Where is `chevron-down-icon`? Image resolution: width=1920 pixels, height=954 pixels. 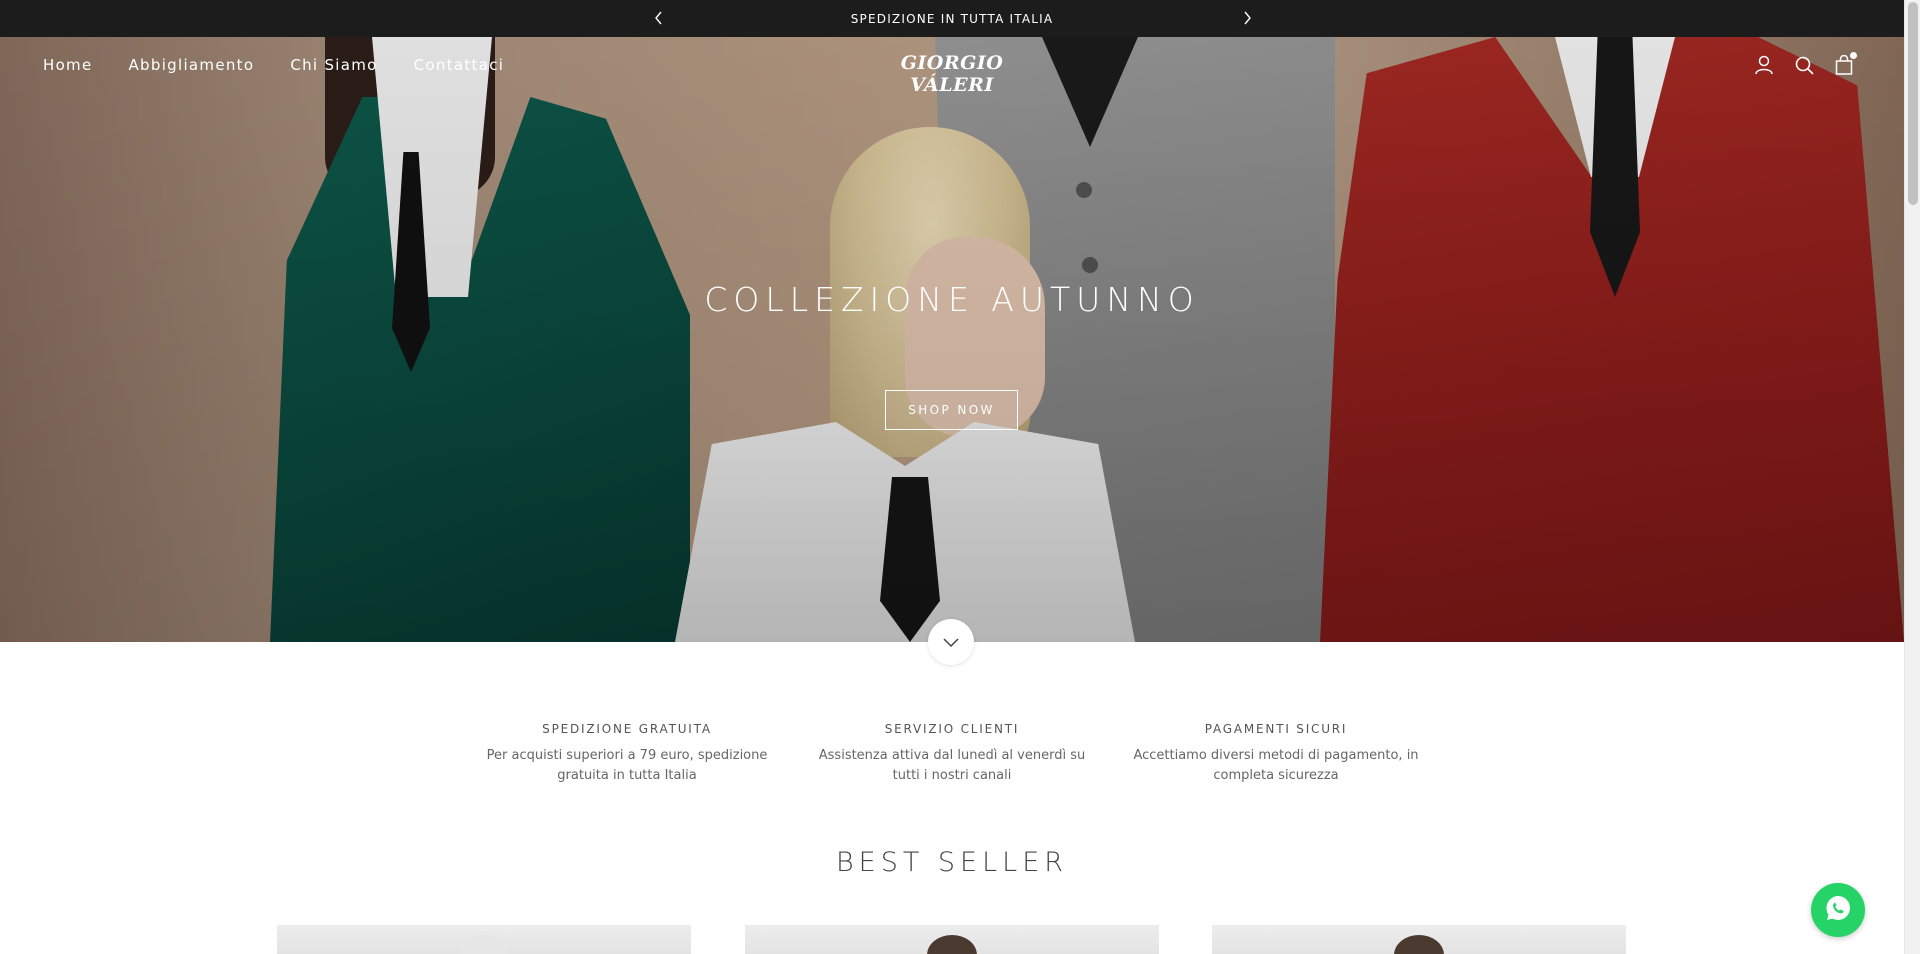
chevron-down-icon is located at coordinates (951, 642).